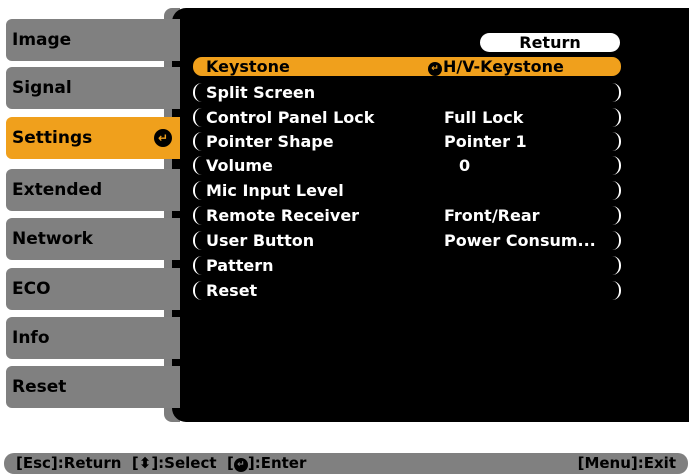 The image size is (689, 476). I want to click on row-label: User Button, so click(260, 240).